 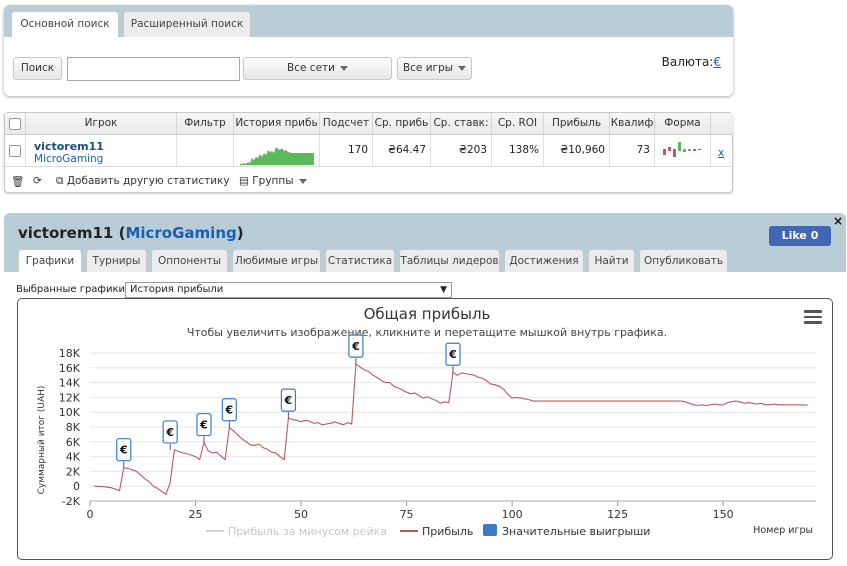 What do you see at coordinates (577, 124) in the screenshot?
I see `col-profit: Прибыль` at bounding box center [577, 124].